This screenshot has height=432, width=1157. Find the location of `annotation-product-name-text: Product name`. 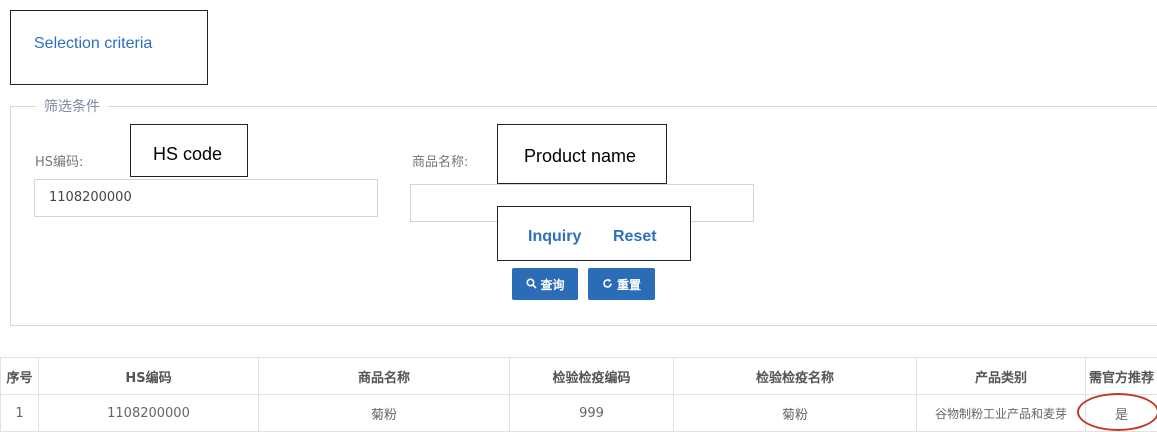

annotation-product-name-text: Product name is located at coordinates (580, 156).